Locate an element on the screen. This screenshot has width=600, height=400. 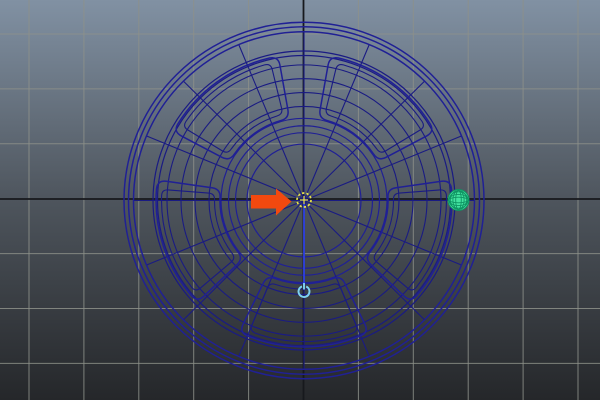
sphere-handle-icon is located at coordinates (458, 200).